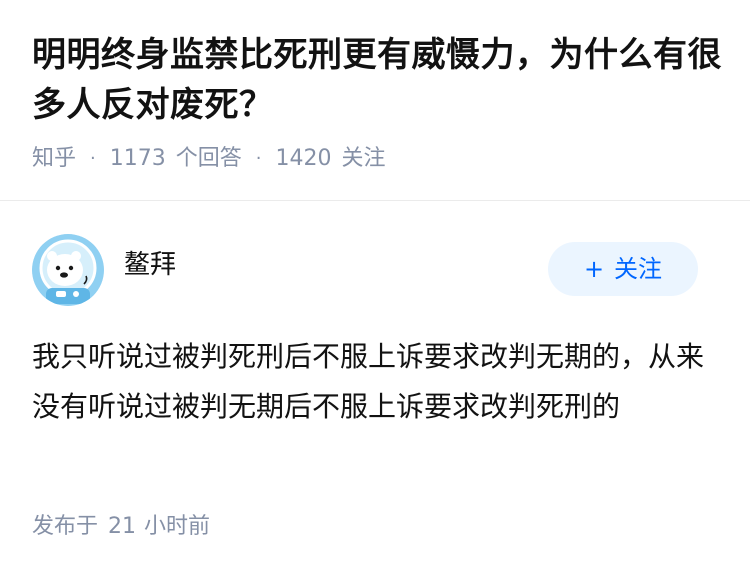  Describe the element at coordinates (138, 159) in the screenshot. I see `answer-count: 1173` at that location.